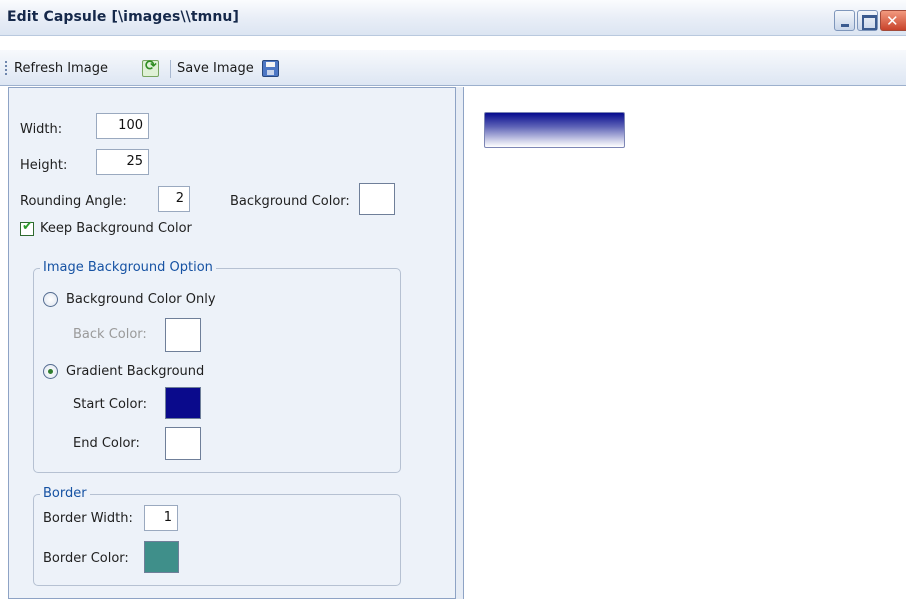 The height and width of the screenshot is (599, 906). I want to click on start-color-label: Start Color:, so click(110, 404).